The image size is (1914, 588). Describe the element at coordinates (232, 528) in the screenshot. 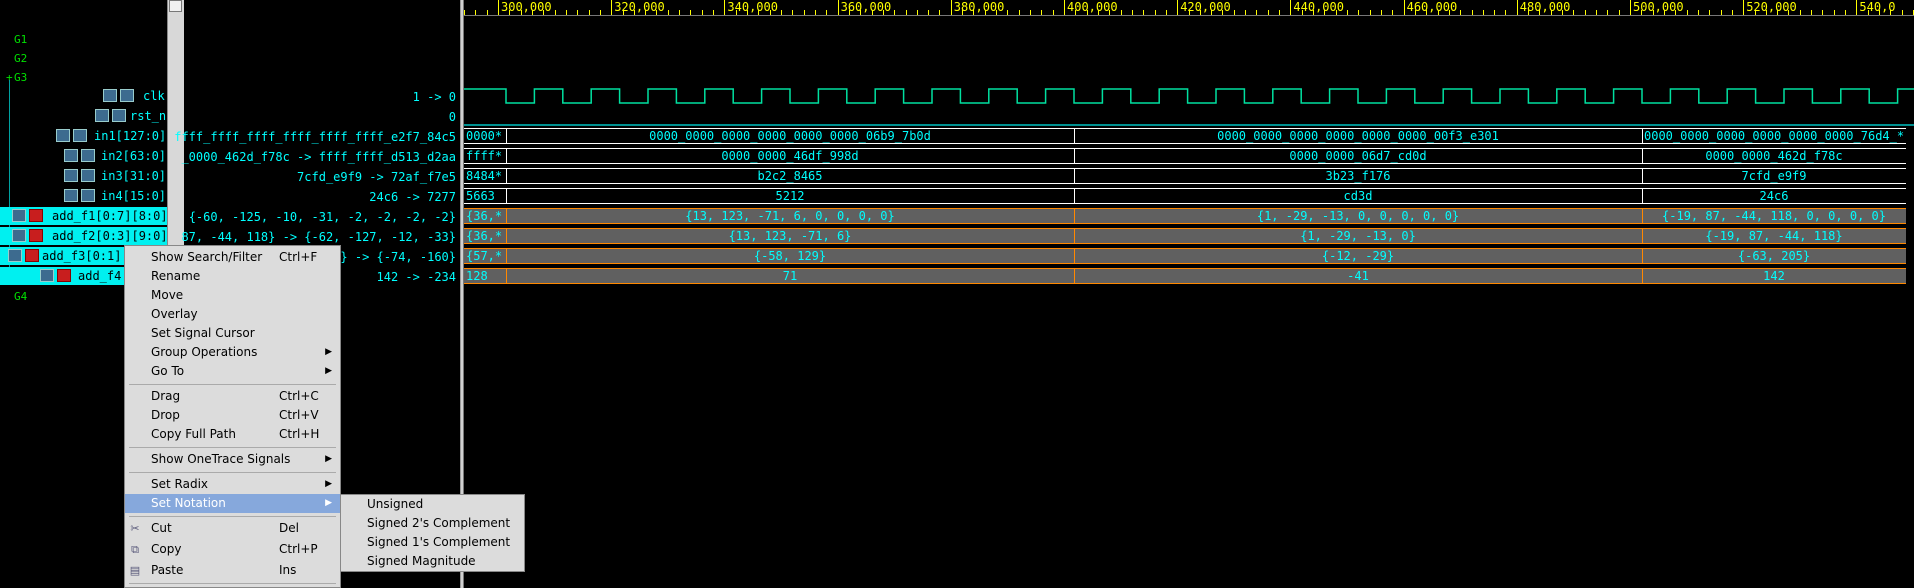

I see `menu-item-cut: ✂ Cut Del` at that location.